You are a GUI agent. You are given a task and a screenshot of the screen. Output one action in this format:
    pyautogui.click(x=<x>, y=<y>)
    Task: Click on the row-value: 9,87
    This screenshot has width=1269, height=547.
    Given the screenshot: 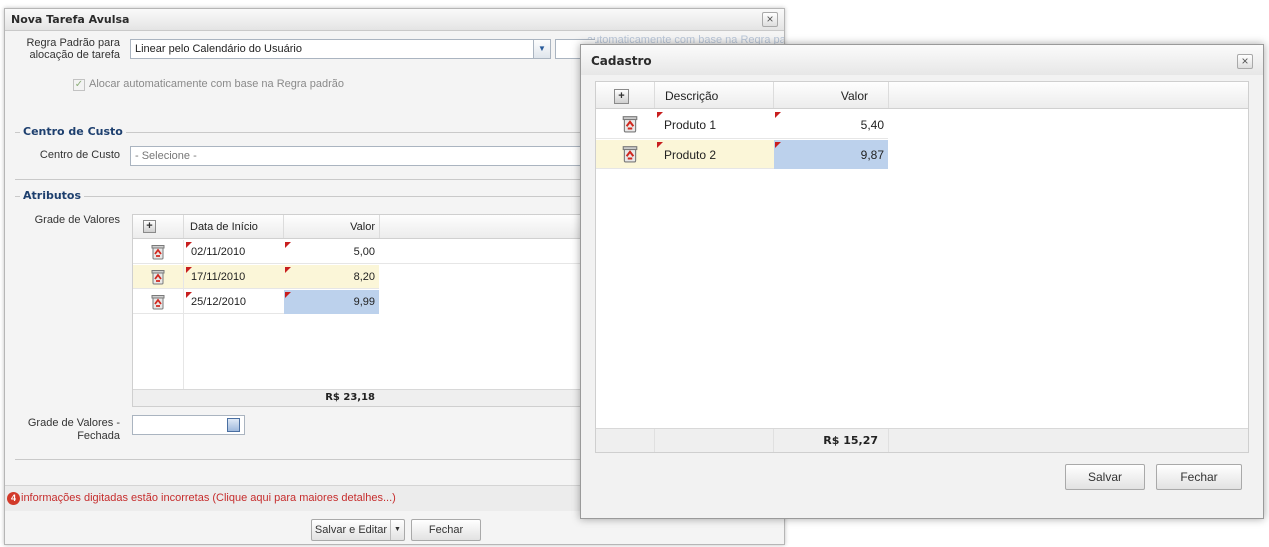 What is the action you would take?
    pyautogui.click(x=830, y=155)
    